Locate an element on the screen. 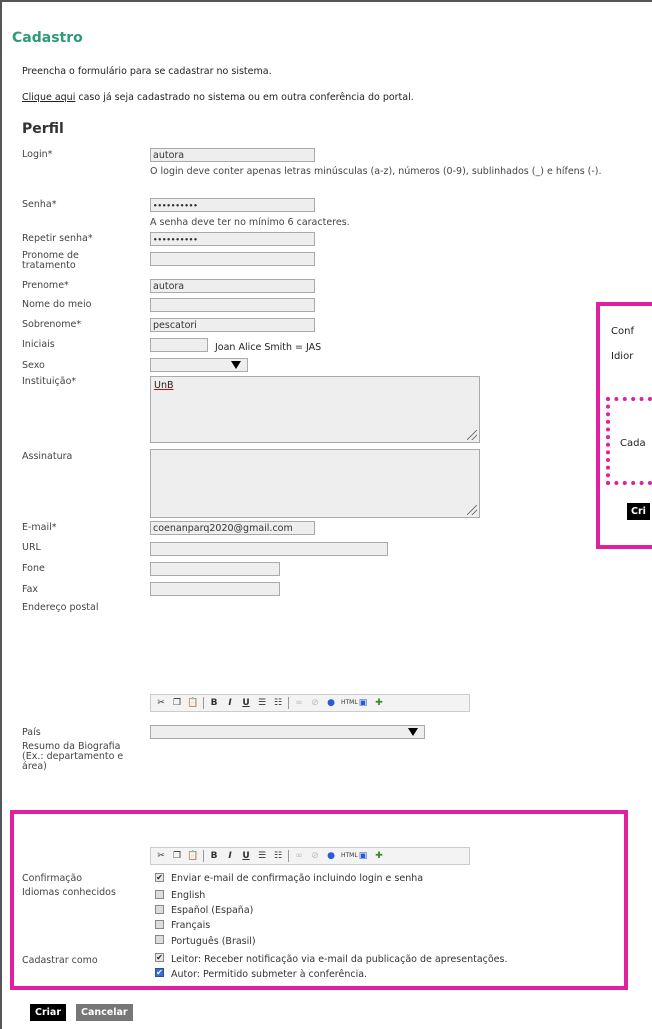 The width and height of the screenshot is (652, 1029). url-label: URL is located at coordinates (31, 547).